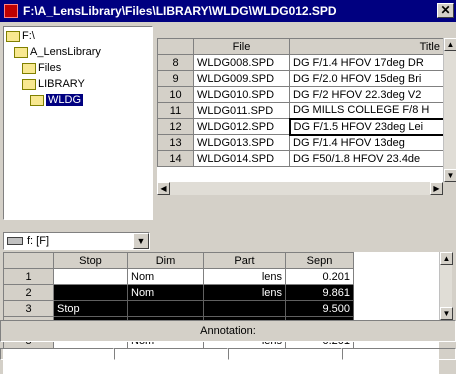  I want to click on file-name-cell: WLDG011.SPD, so click(241, 110).